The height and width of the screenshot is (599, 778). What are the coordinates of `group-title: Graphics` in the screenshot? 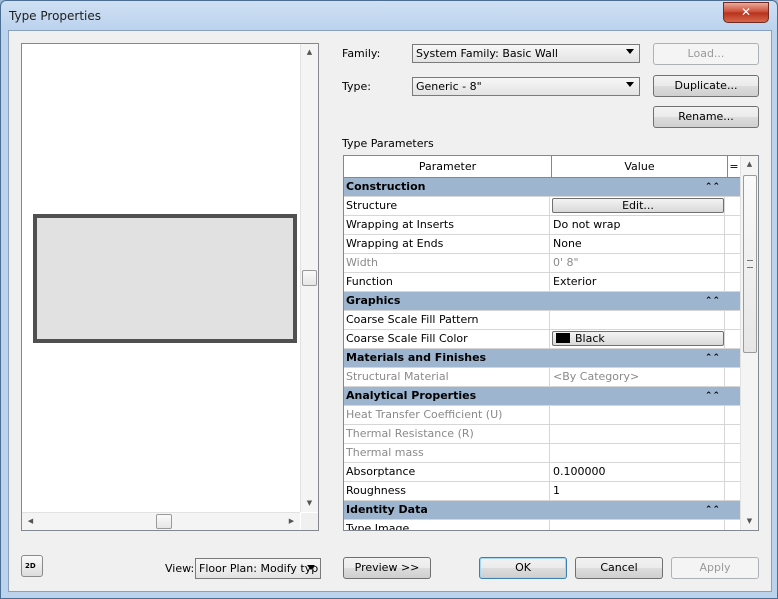 It's located at (373, 300).